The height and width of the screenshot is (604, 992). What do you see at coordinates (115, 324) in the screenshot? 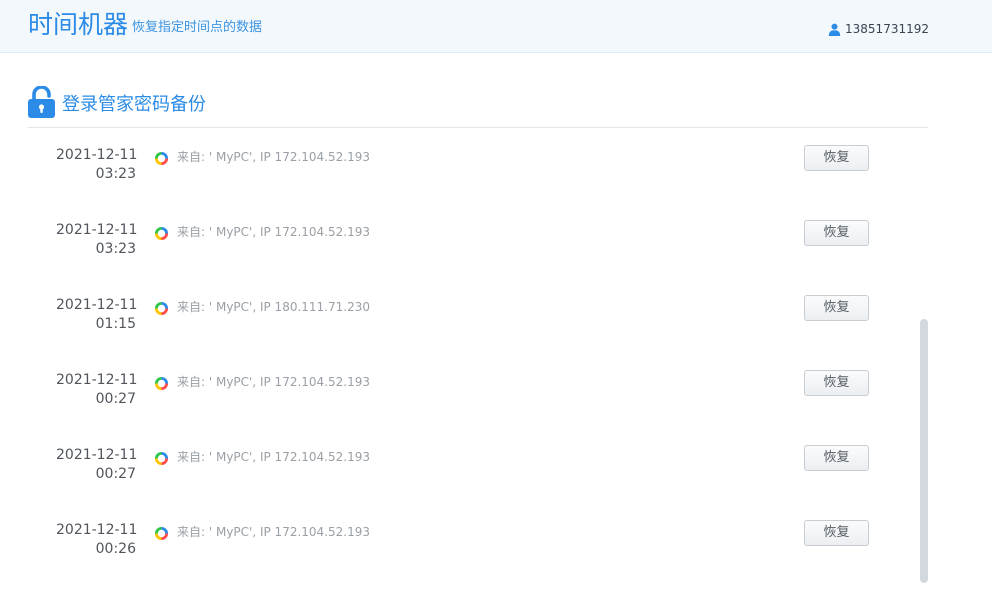
I see `backup-time: 01:15` at bounding box center [115, 324].